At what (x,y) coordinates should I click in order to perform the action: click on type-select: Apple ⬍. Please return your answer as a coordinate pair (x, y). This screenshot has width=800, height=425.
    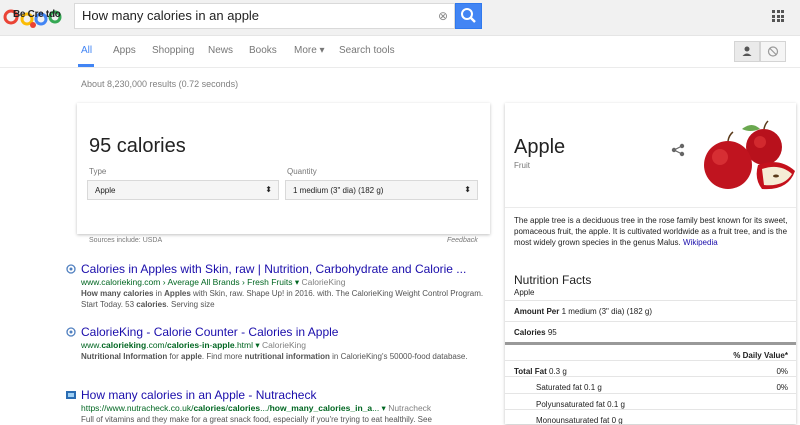
    Looking at the image, I should click on (183, 190).